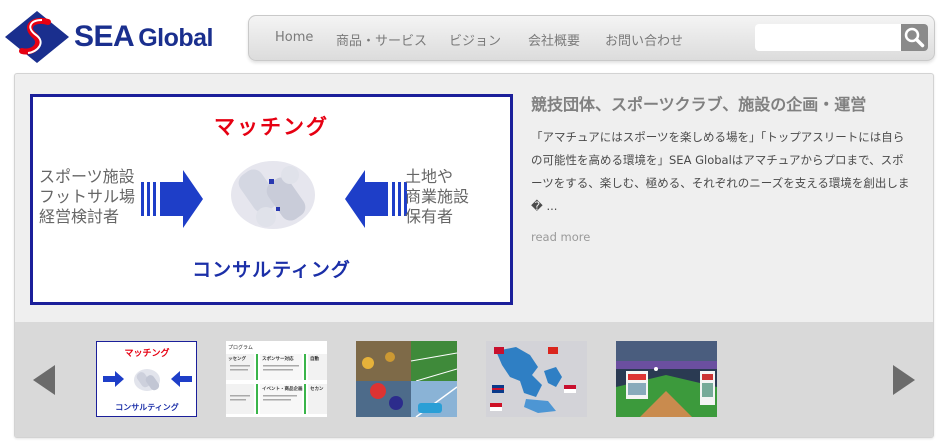  Describe the element at coordinates (560, 237) in the screenshot. I see `read-more-link: read more` at that location.